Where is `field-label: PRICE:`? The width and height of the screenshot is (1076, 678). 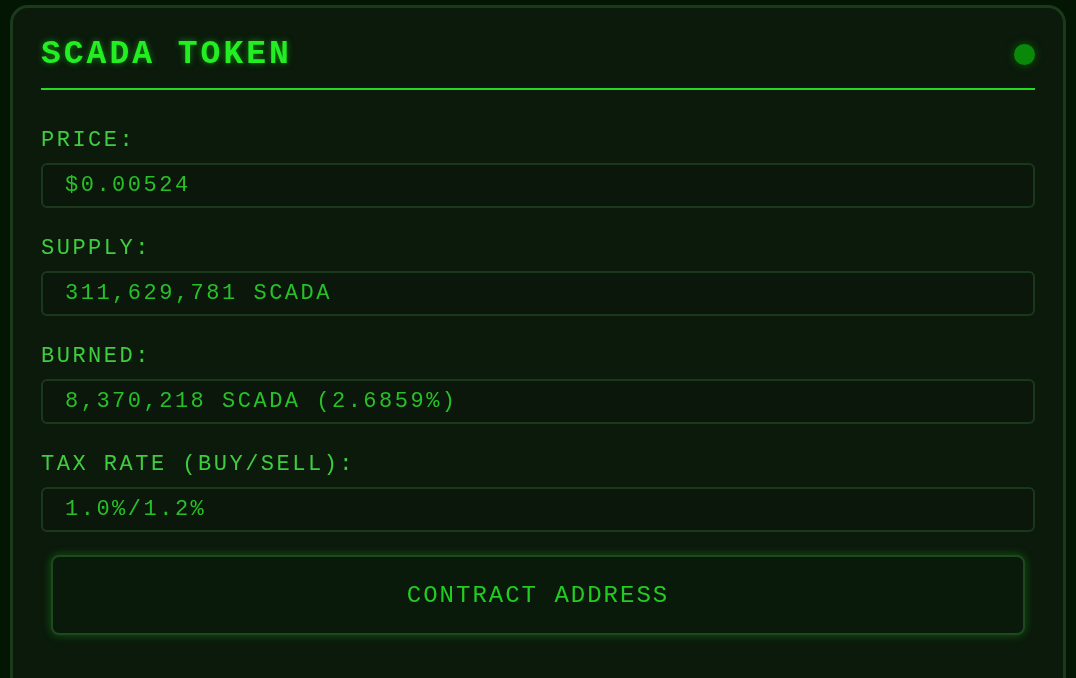 field-label: PRICE: is located at coordinates (89, 141).